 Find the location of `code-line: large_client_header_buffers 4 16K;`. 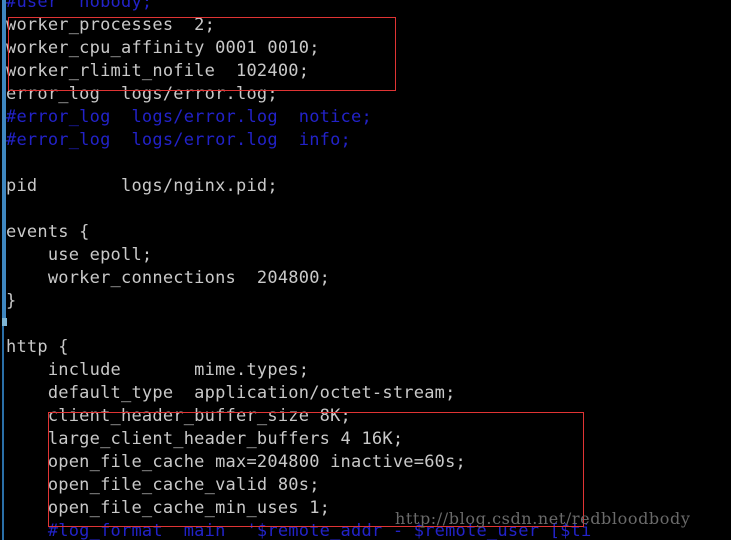

code-line: large_client_header_buffers 4 16K; is located at coordinates (205, 439).